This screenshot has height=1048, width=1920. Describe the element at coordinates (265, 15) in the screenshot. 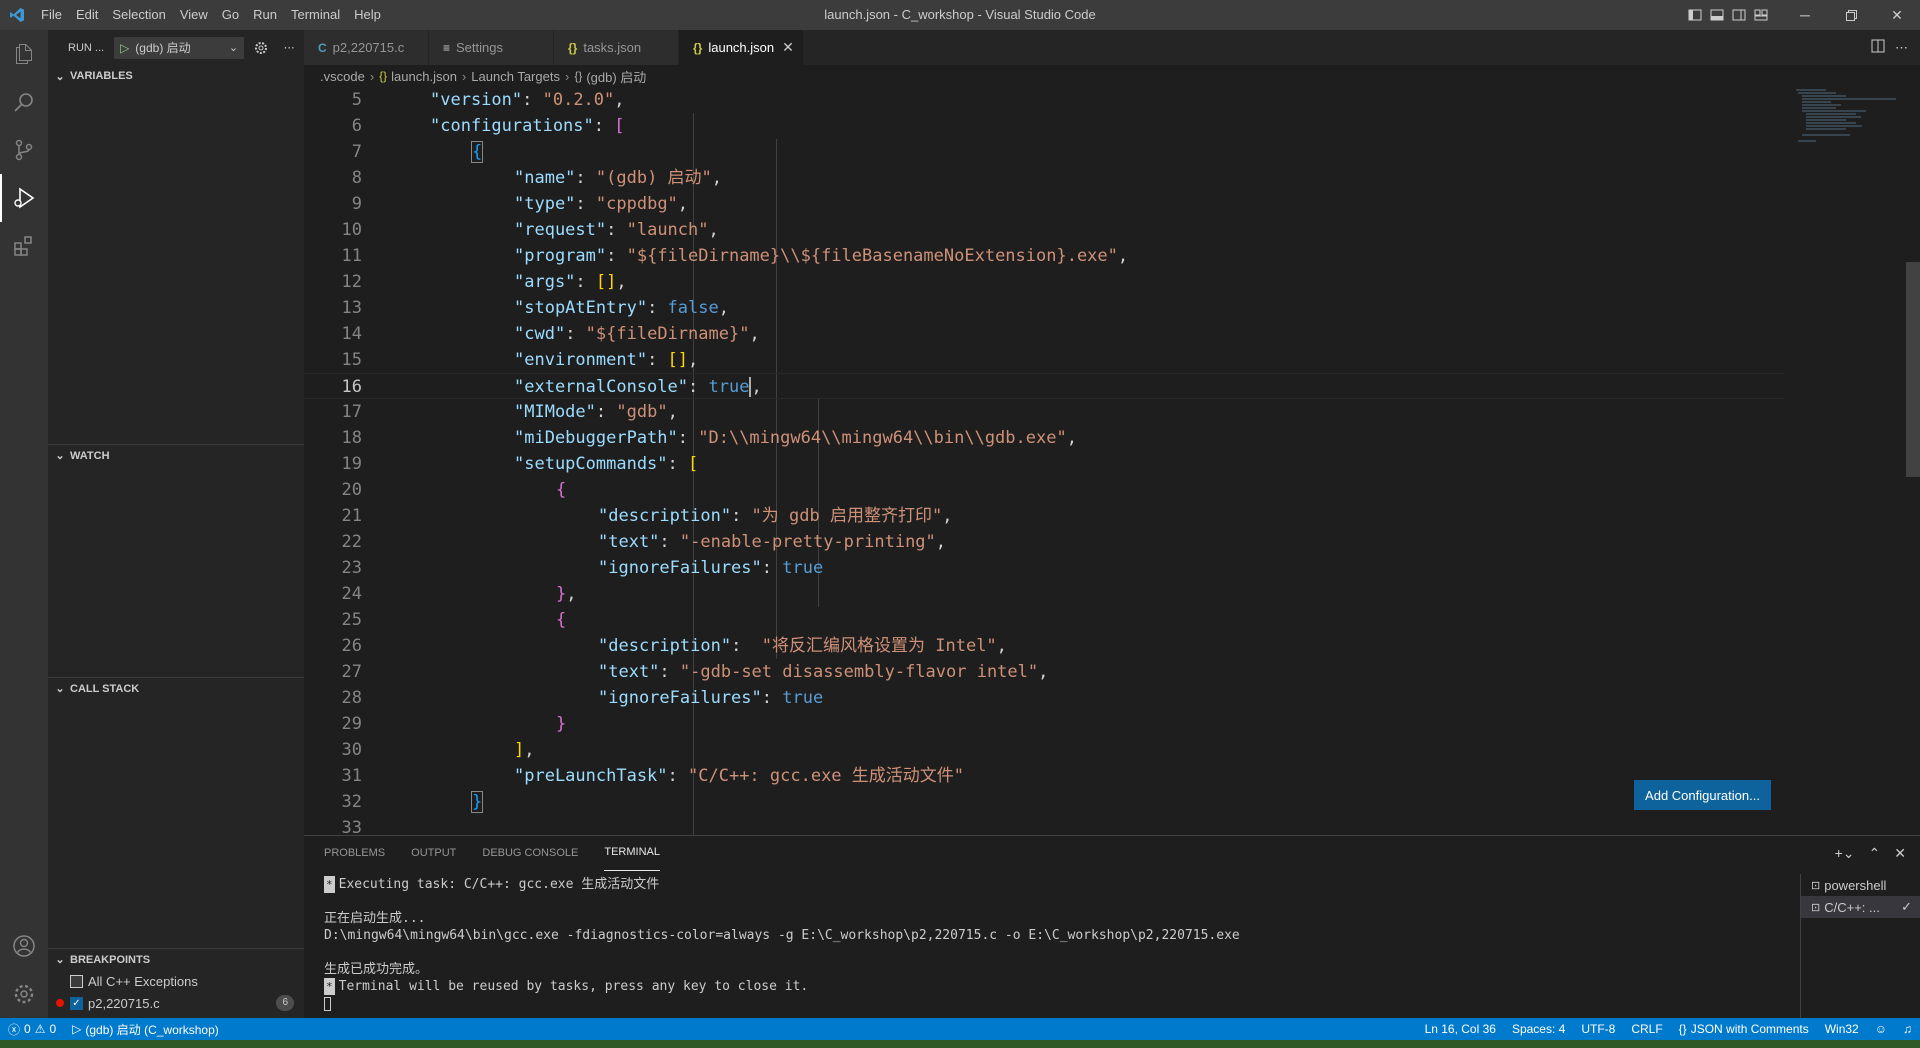

I see `menu-run: Run` at that location.